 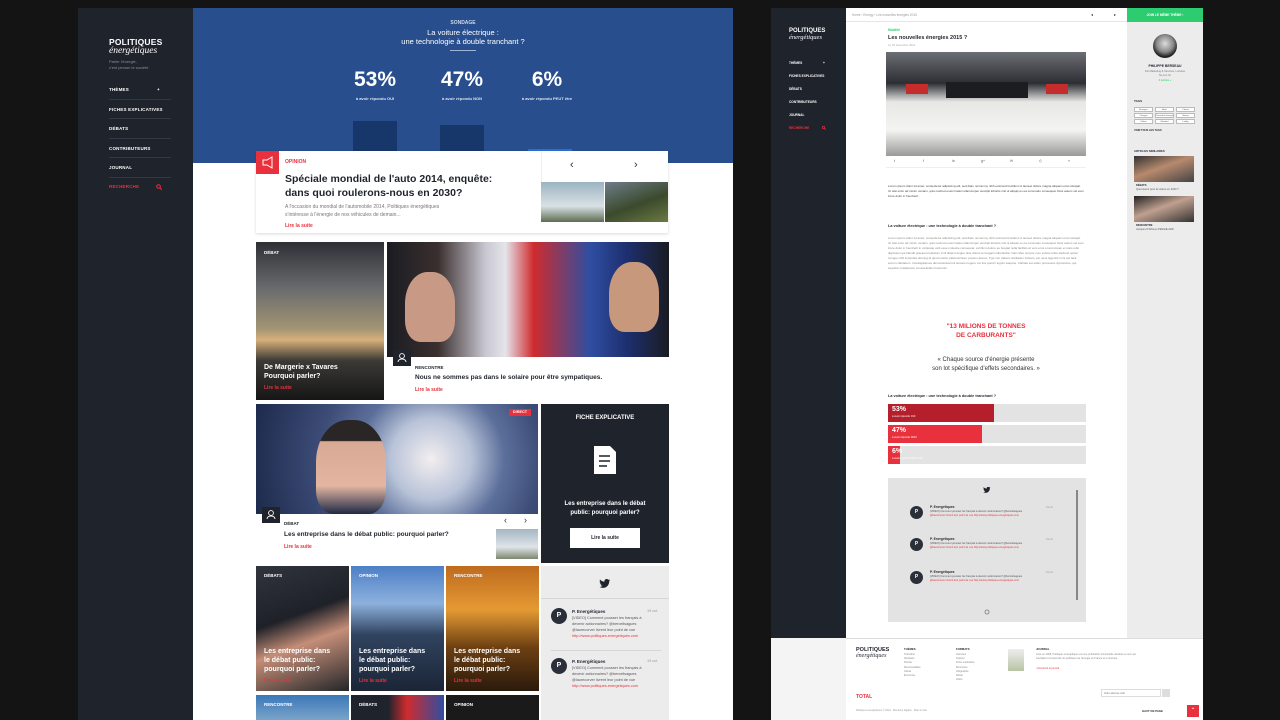 I want to click on bottom-tile-3: OPINION, so click(x=492, y=707).